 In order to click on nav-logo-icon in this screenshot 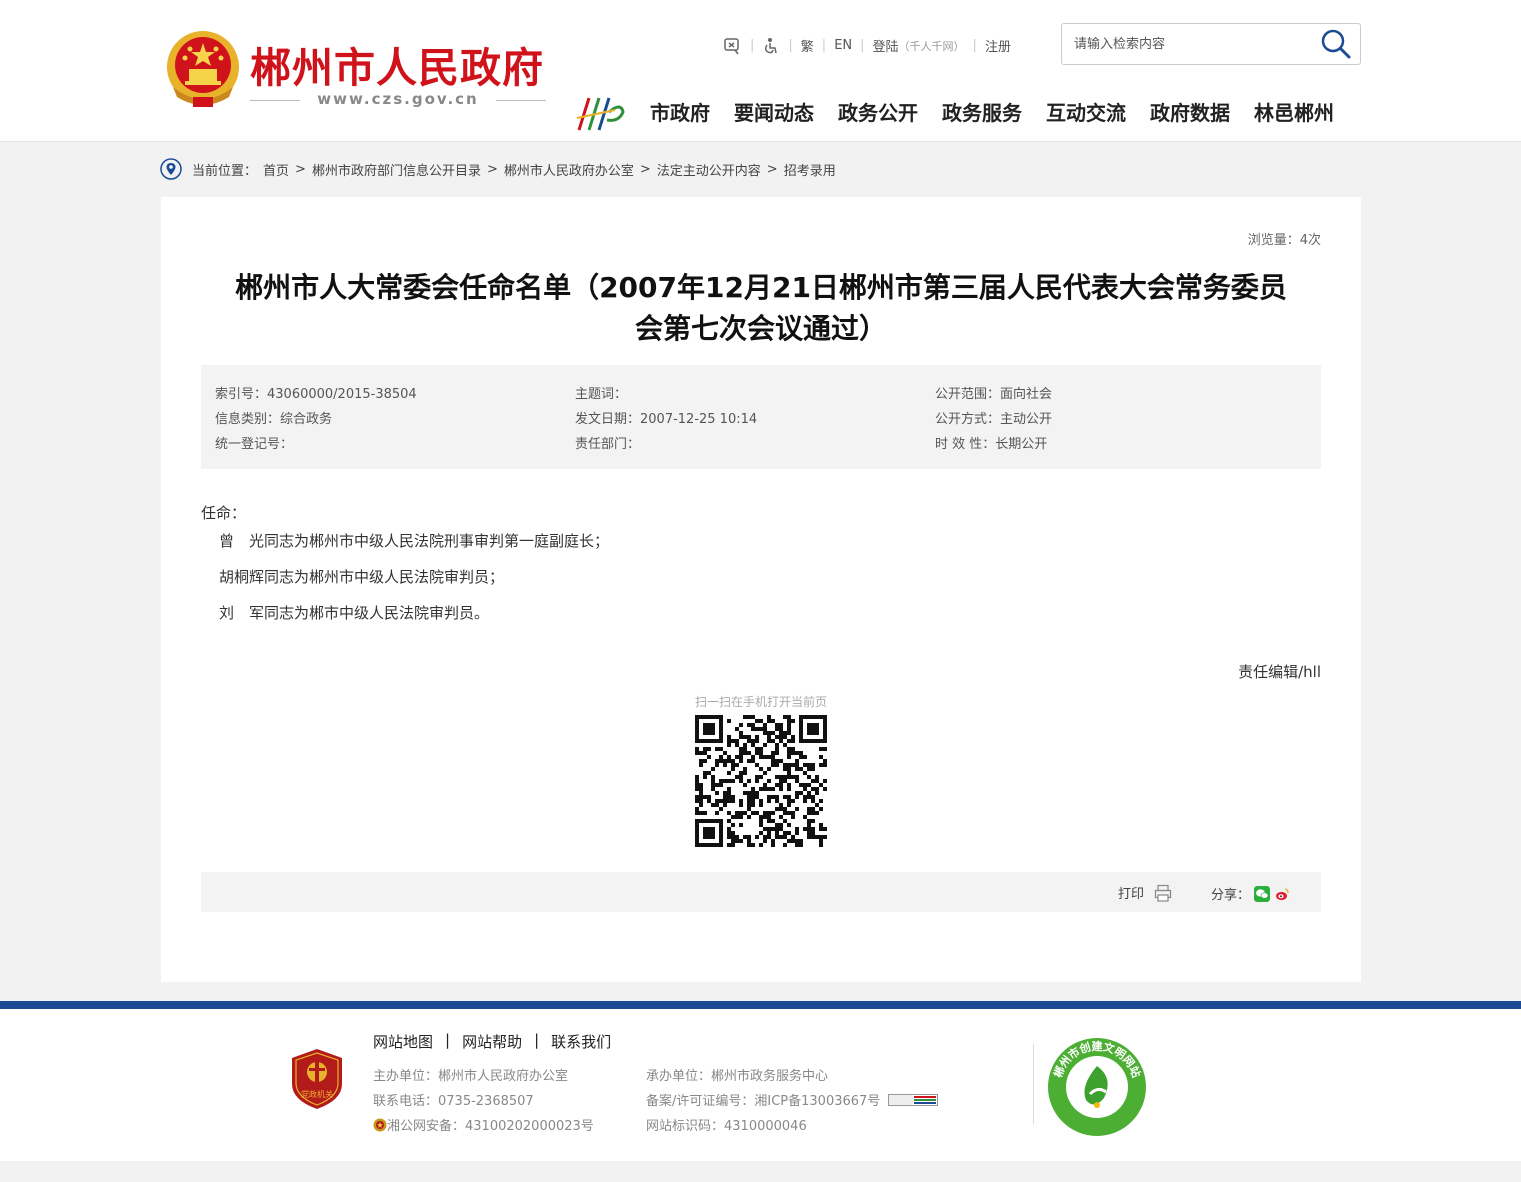, I will do `click(600, 114)`.